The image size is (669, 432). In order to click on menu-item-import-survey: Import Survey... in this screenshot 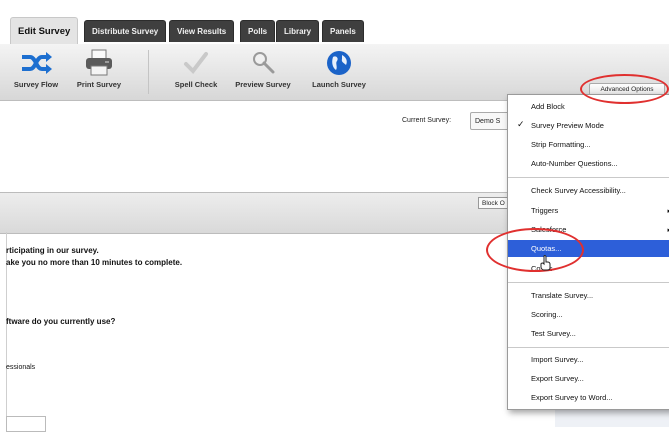, I will do `click(588, 359)`.